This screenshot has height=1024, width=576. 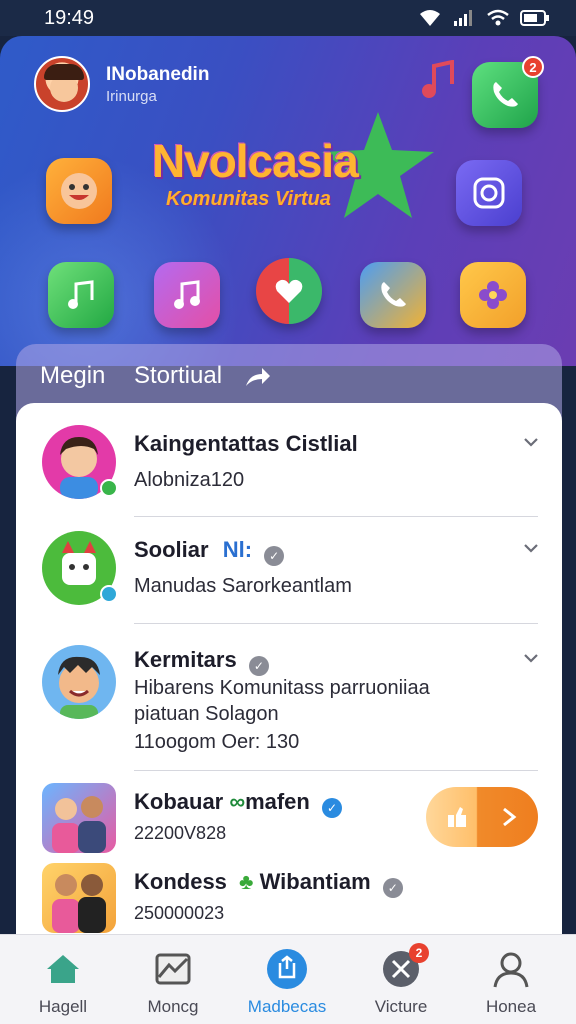 What do you see at coordinates (438, 79) in the screenshot?
I see `music-note-icon` at bounding box center [438, 79].